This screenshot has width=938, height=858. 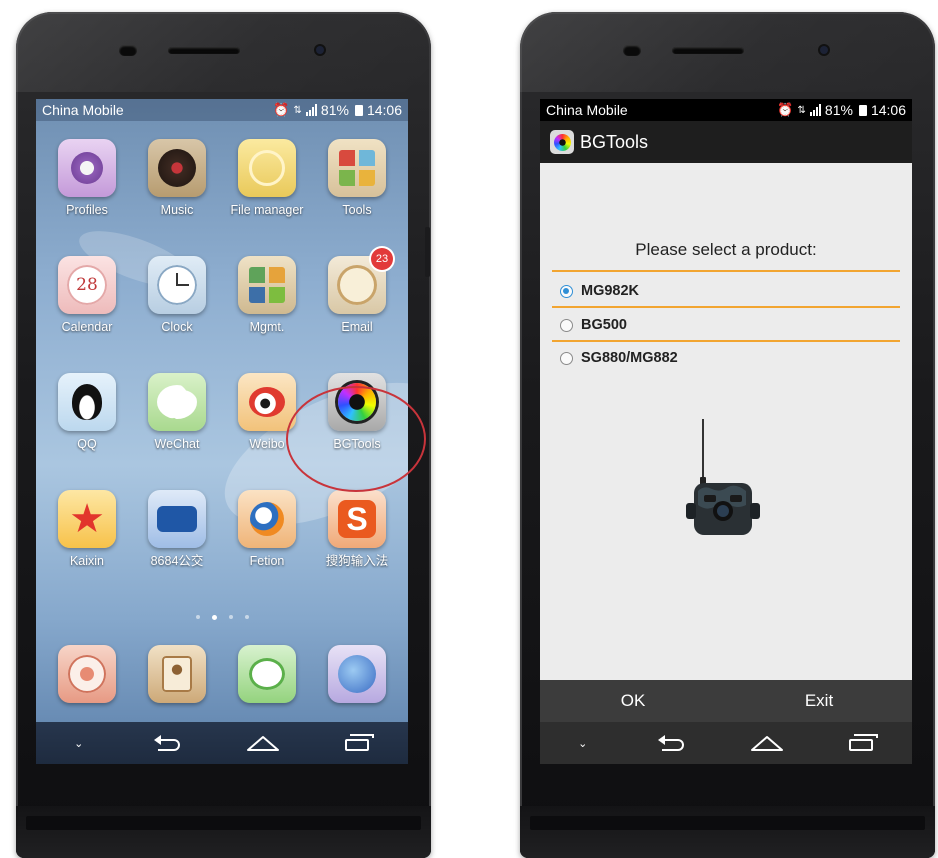 What do you see at coordinates (87, 210) in the screenshot?
I see `app-label: Profiles` at bounding box center [87, 210].